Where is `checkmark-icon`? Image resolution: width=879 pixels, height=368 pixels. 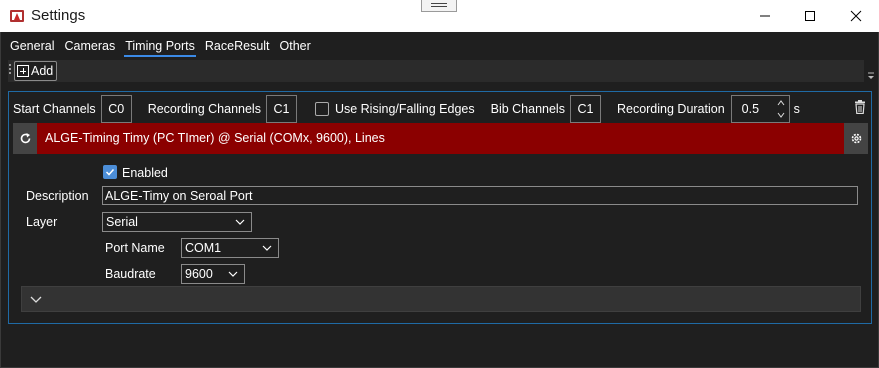
checkmark-icon is located at coordinates (110, 172).